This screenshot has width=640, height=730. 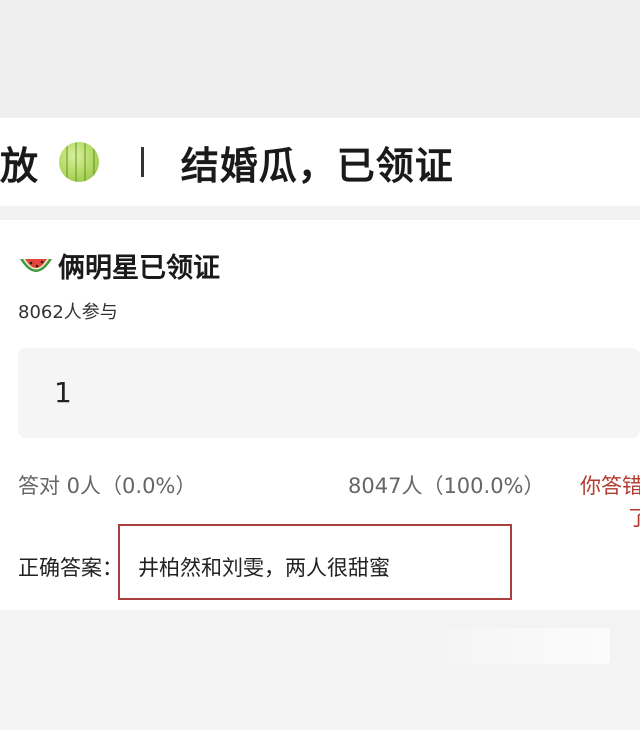 What do you see at coordinates (139, 268) in the screenshot?
I see `question-title-text: 俩明星已领证` at bounding box center [139, 268].